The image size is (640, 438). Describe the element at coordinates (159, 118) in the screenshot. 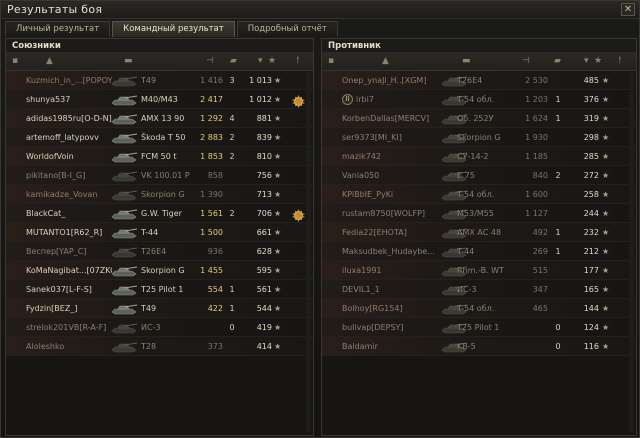

I see `table-row: adidas1985ru[O-D-N] AMX 13 90 1 292 4 881 ★` at that location.